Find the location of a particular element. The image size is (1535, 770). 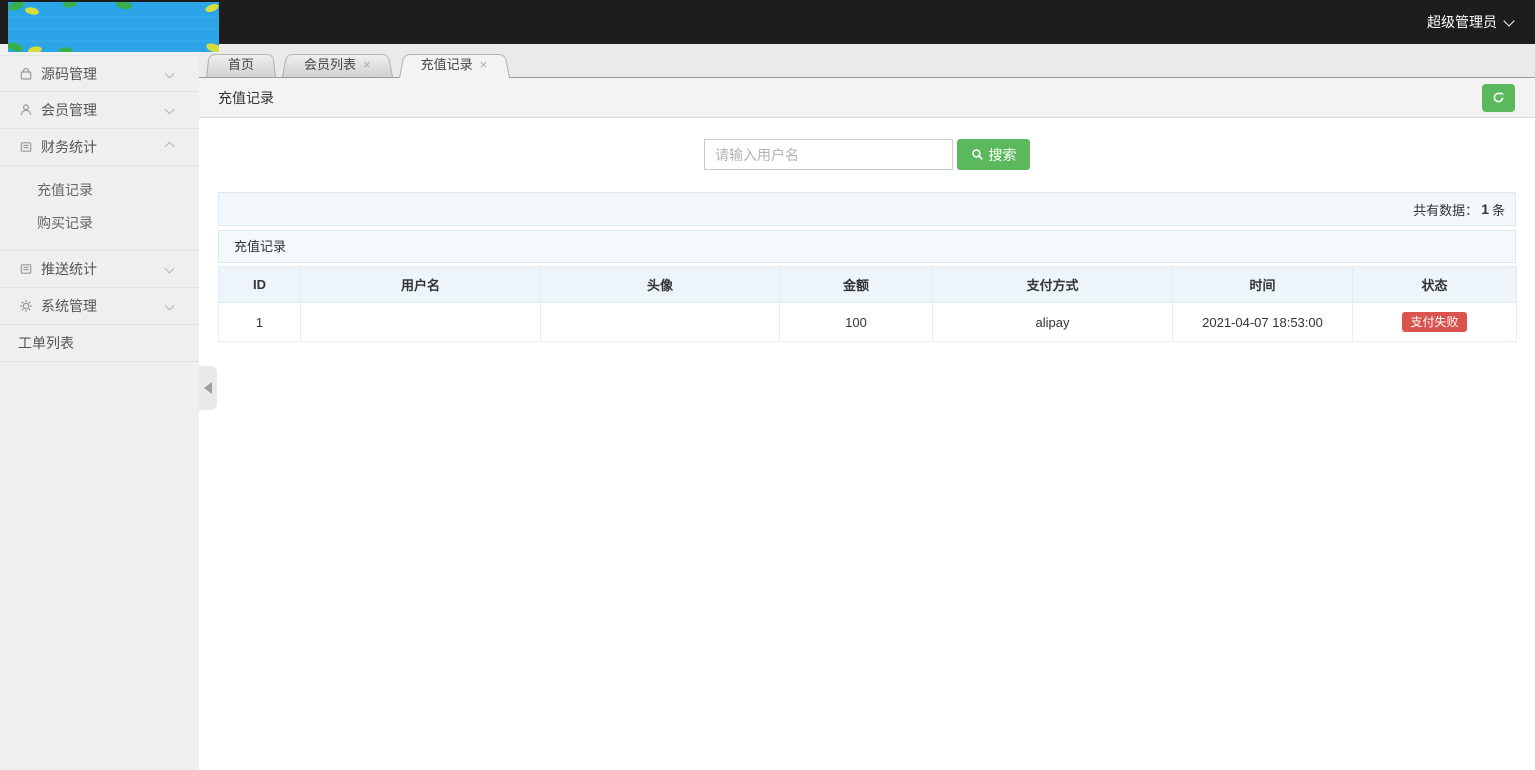

stats-prefix: 共有数据： is located at coordinates (1446, 210).